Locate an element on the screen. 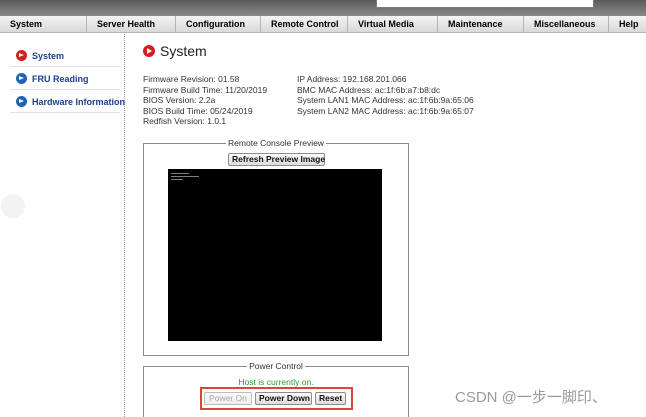  nav-configuration: Configuration is located at coordinates (218, 24).